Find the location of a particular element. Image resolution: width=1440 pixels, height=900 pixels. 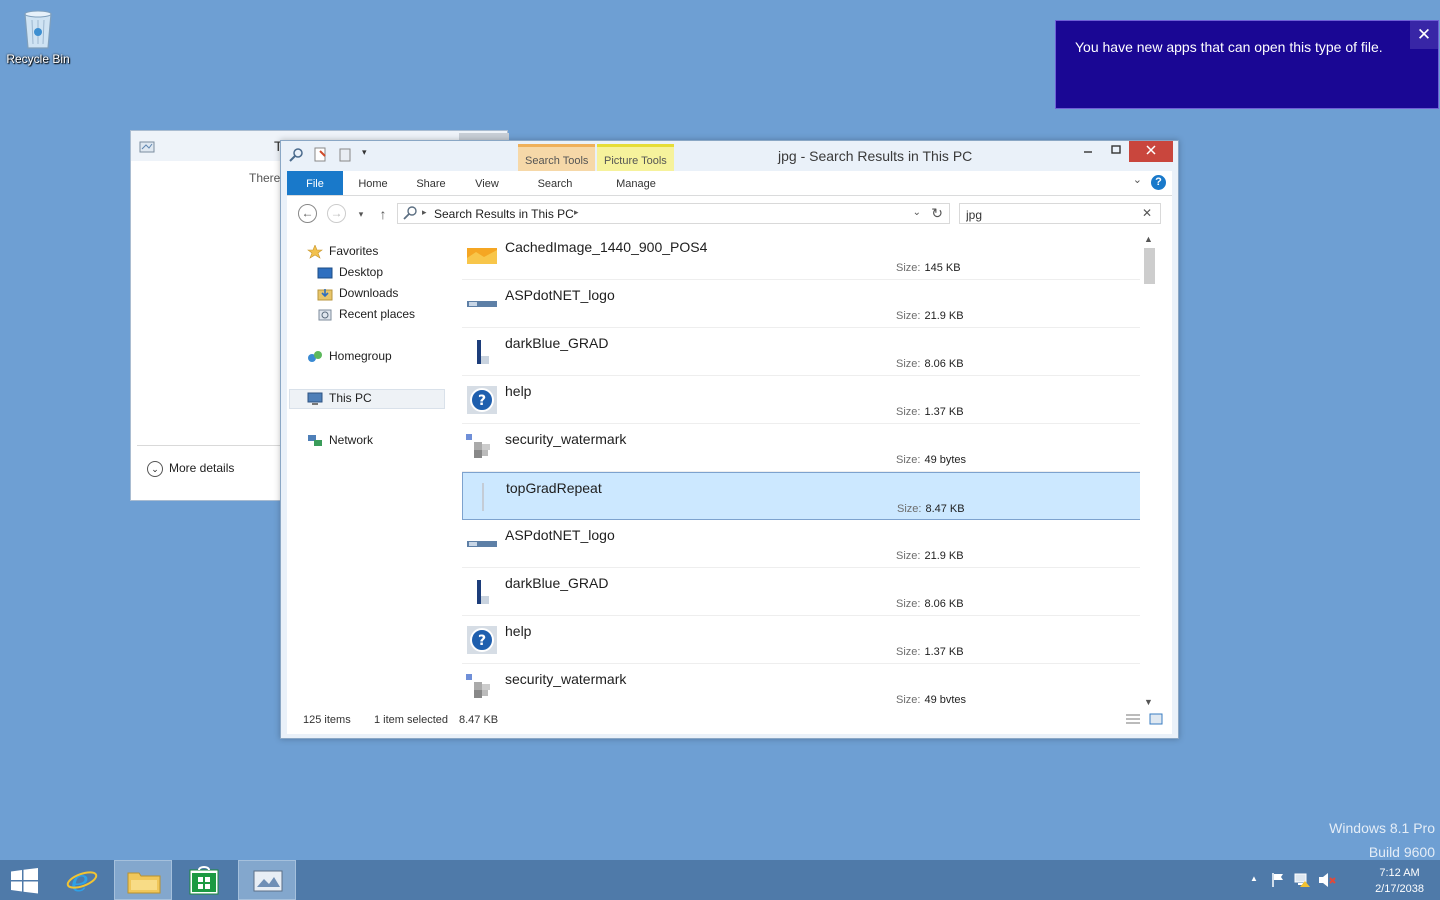

nav-desktop: Desktop is located at coordinates (350, 272).